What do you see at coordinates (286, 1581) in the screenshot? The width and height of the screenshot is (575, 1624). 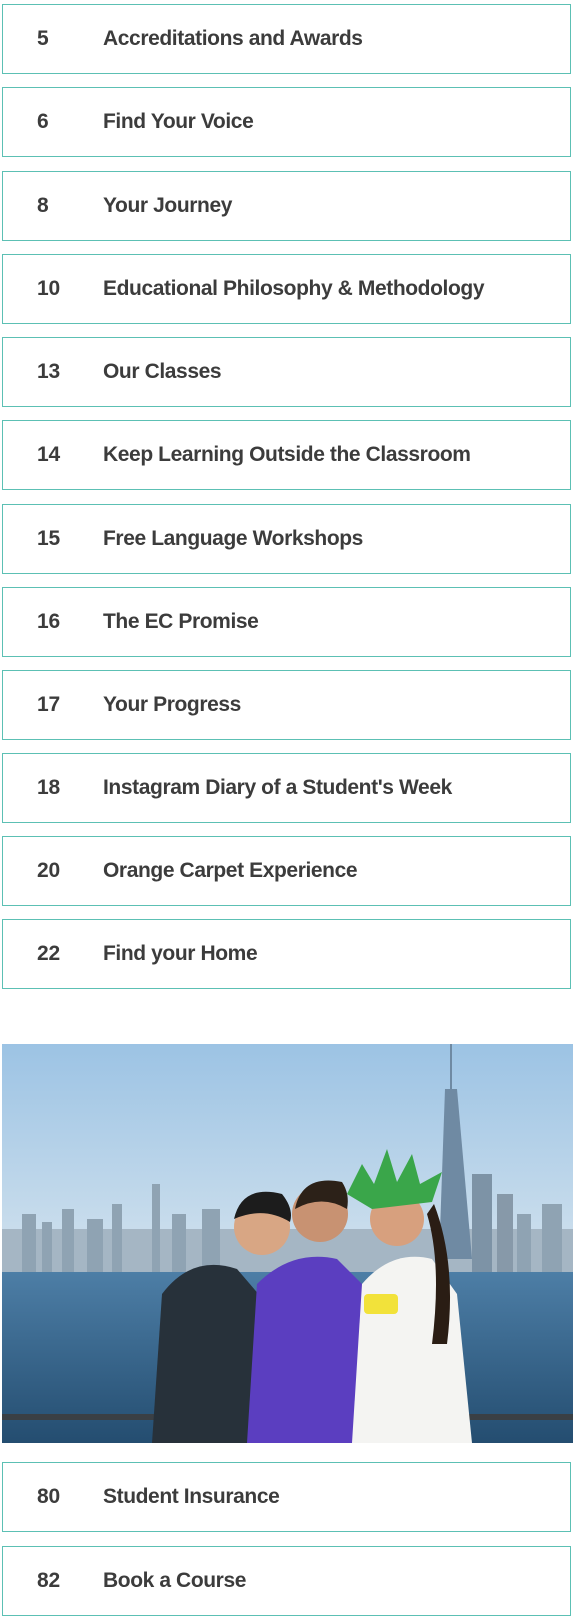 I see `toc-item-book-a-course: 82 Book a Course` at bounding box center [286, 1581].